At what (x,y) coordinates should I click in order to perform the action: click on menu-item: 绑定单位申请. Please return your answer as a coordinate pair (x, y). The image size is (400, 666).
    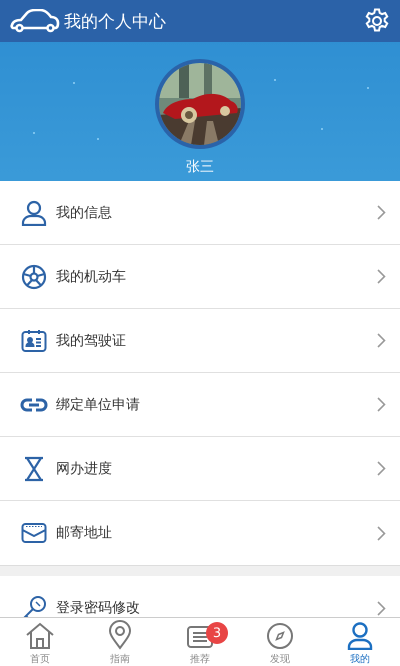
    Looking at the image, I should click on (200, 405).